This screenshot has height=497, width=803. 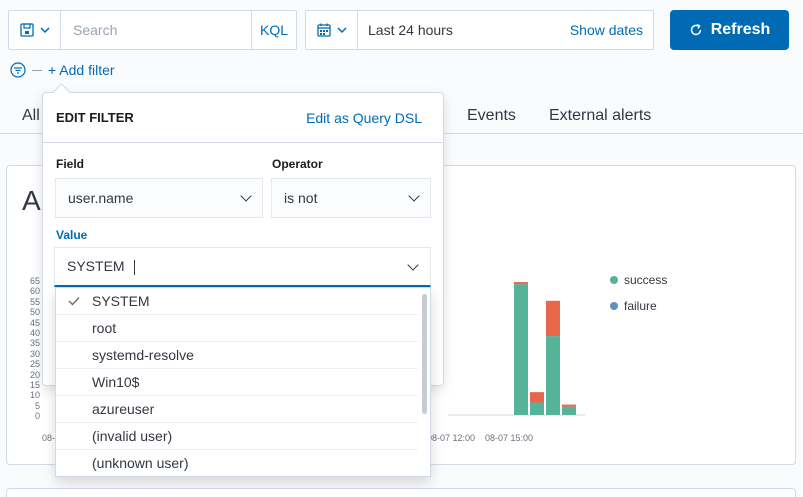 I want to click on y-tick-label: 55, so click(x=34, y=301).